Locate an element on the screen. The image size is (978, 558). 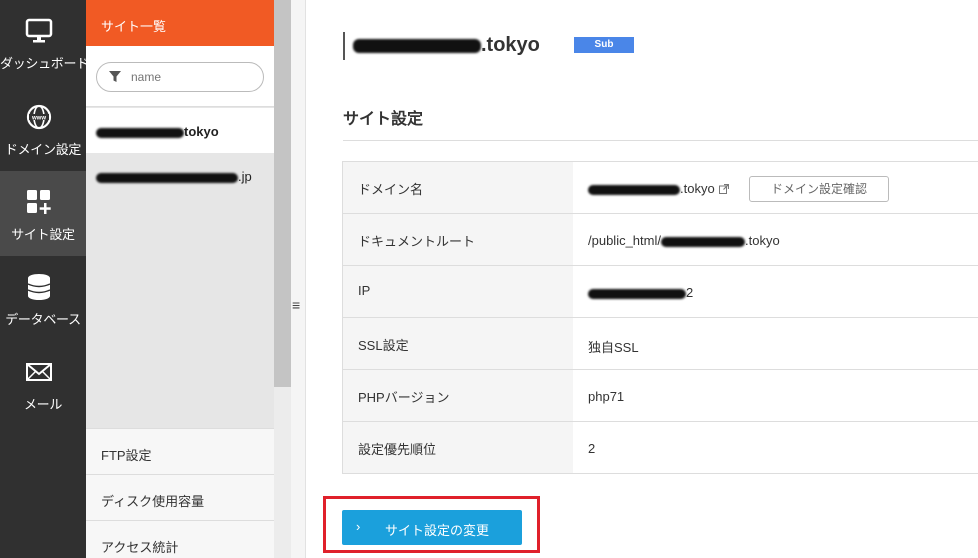
document-root-suffix: .tokyo is located at coordinates (762, 240).